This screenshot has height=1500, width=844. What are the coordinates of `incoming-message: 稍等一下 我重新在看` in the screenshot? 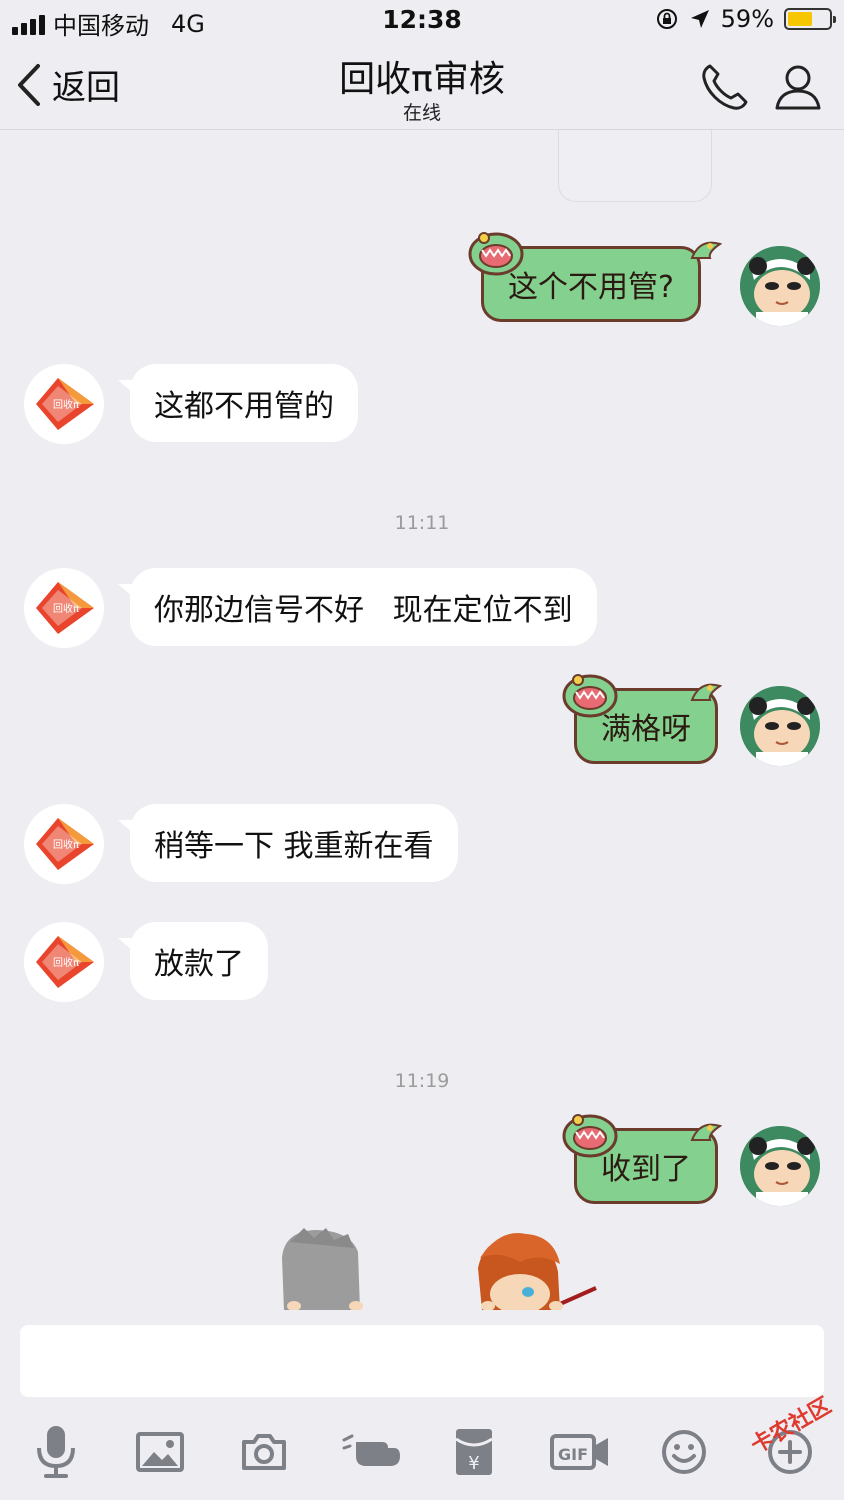 It's located at (288, 843).